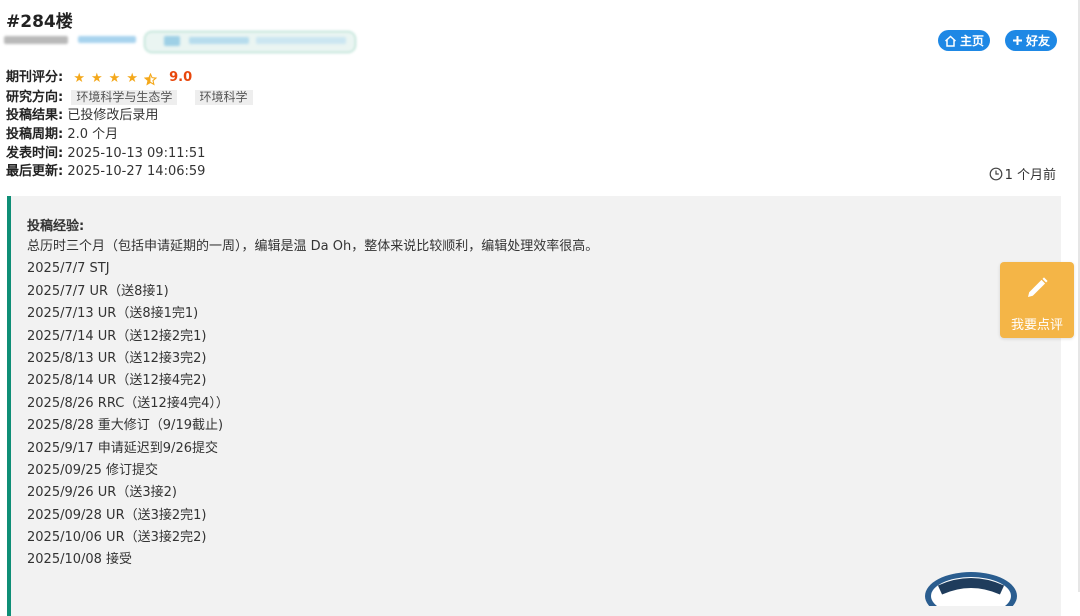  I want to click on cycle-row: 投稿周期: 2.0 个月, so click(62, 135).